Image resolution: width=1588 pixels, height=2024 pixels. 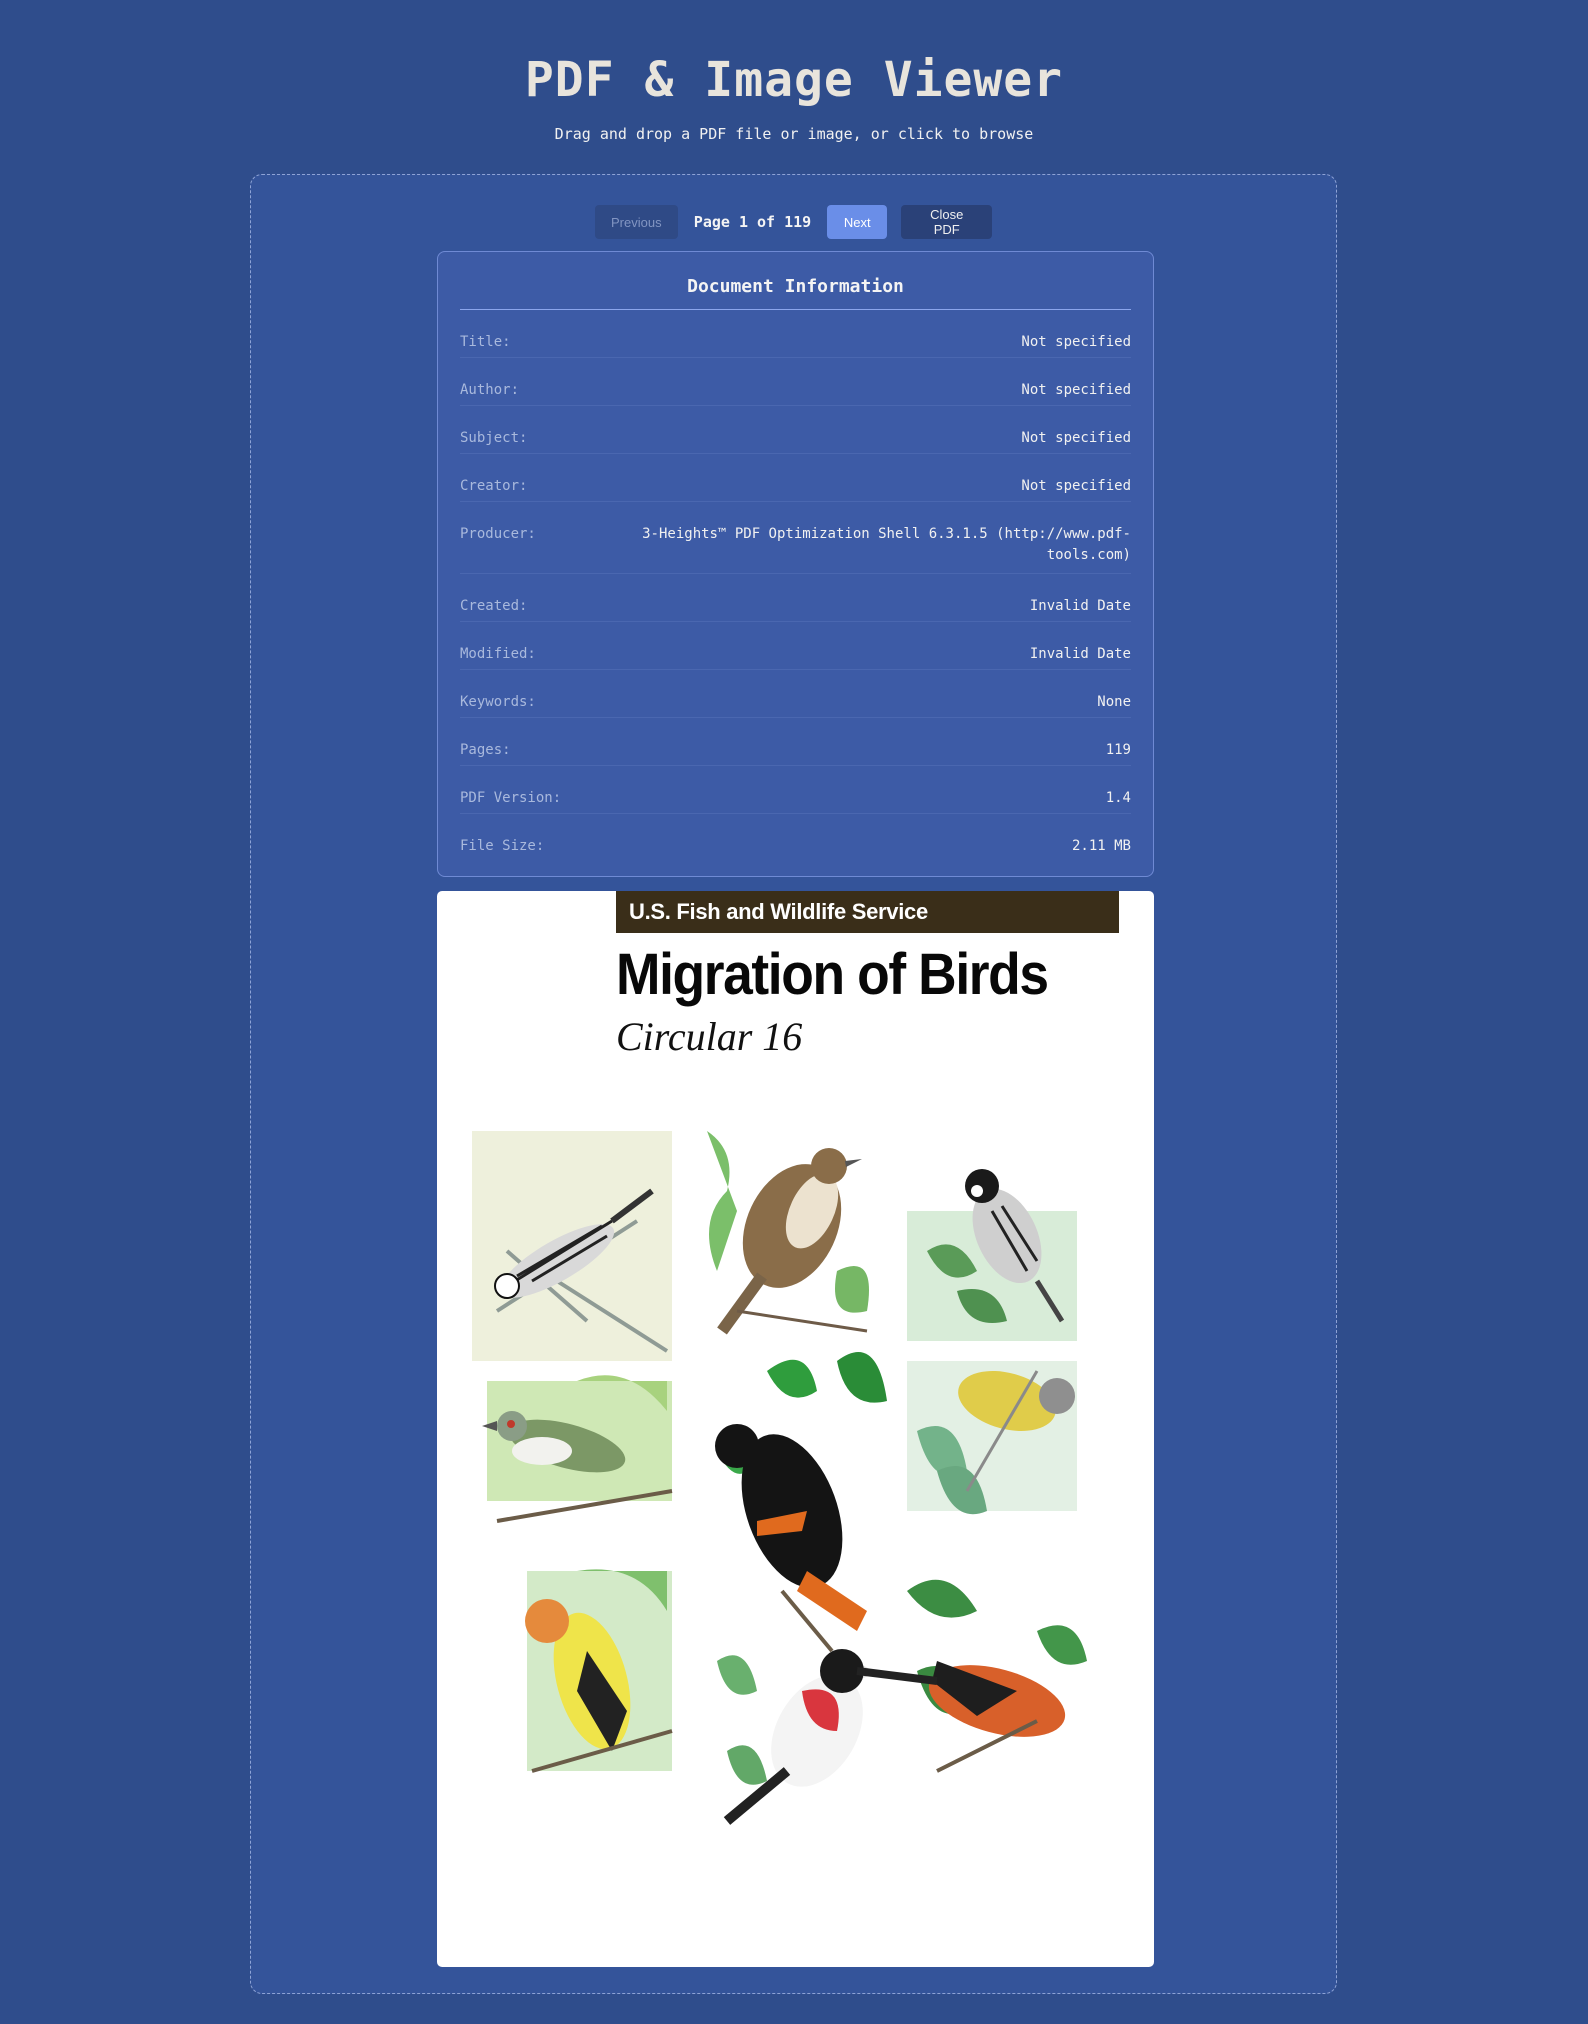 What do you see at coordinates (498, 702) in the screenshot?
I see `info-label: Keywords:` at bounding box center [498, 702].